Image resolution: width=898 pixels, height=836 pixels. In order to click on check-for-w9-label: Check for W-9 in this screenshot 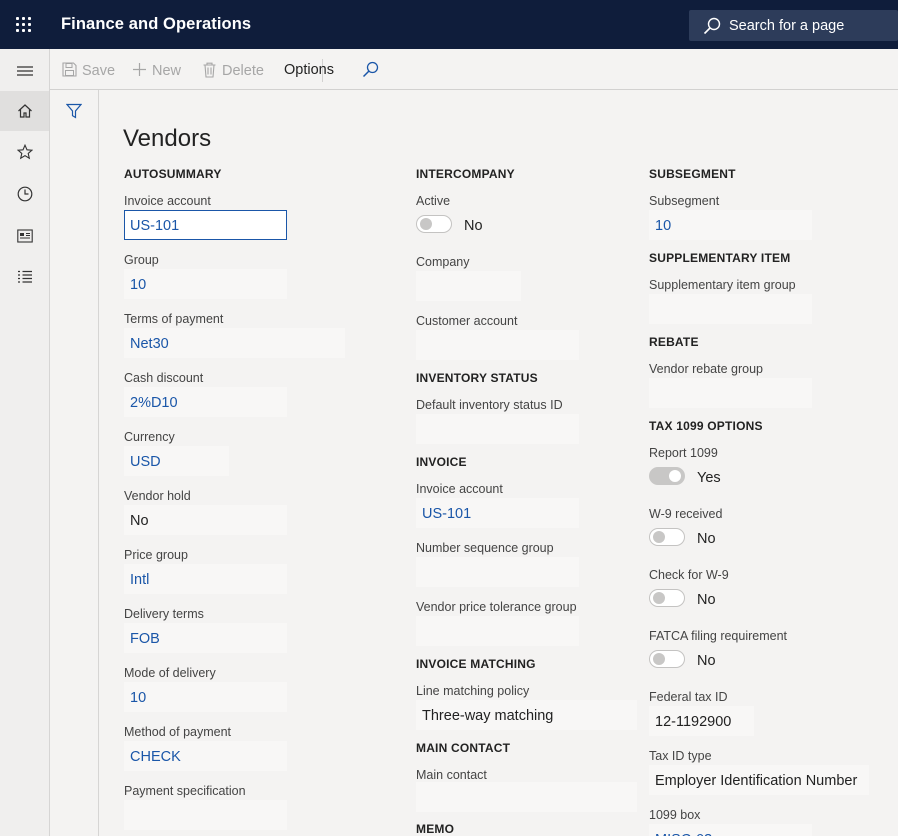, I will do `click(689, 575)`.